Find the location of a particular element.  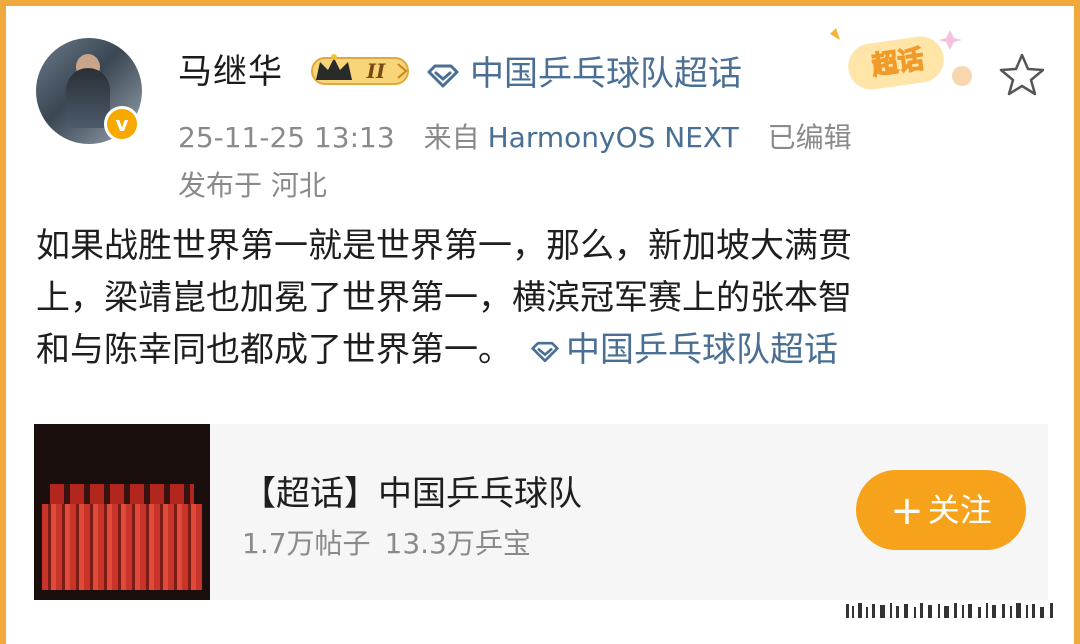

post-line-2: 上，梁靖崑也加冕了世界第一，横滨冠军赛上的张本智 is located at coordinates (444, 298).